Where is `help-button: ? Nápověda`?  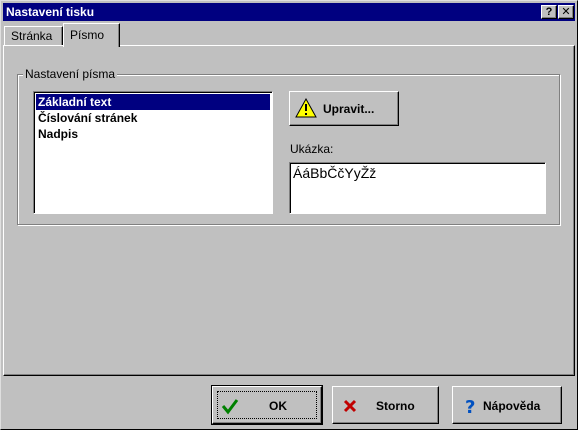
help-button: ? Nápověda is located at coordinates (507, 405).